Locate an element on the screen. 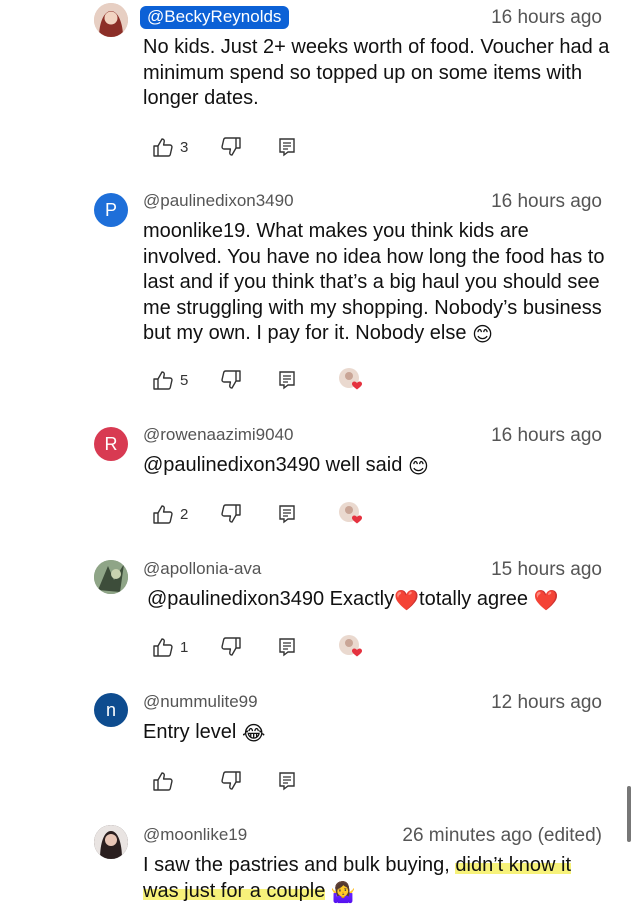 This screenshot has height=904, width=638. comment-author: @rowenaazimi9040 is located at coordinates (218, 435).